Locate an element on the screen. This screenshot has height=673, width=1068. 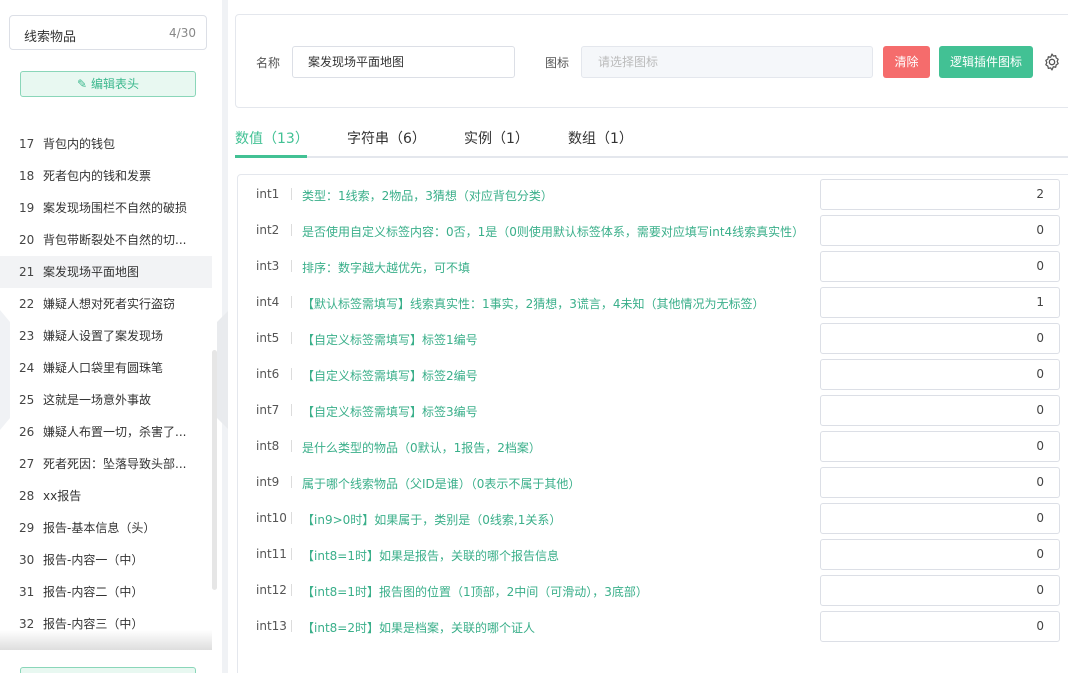
field-description: 【自定义标签需填写】标签3编号 is located at coordinates (390, 412).